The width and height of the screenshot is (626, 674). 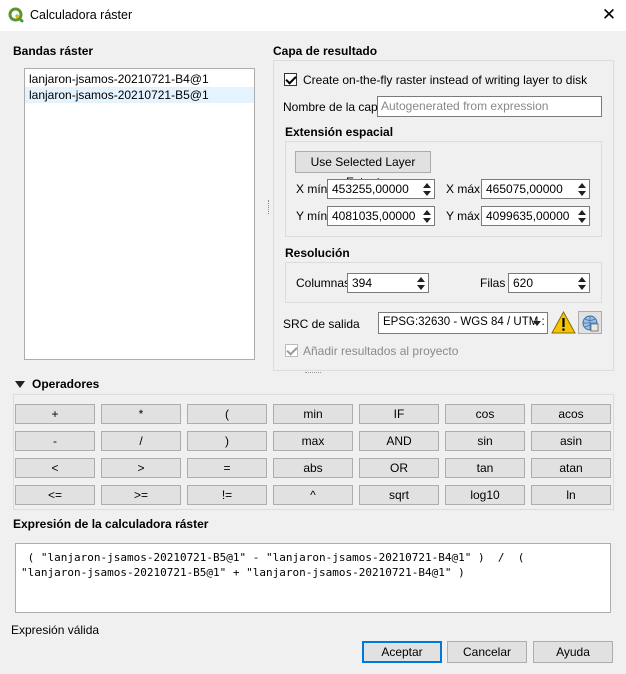 I want to click on op-button: min, so click(x=313, y=414).